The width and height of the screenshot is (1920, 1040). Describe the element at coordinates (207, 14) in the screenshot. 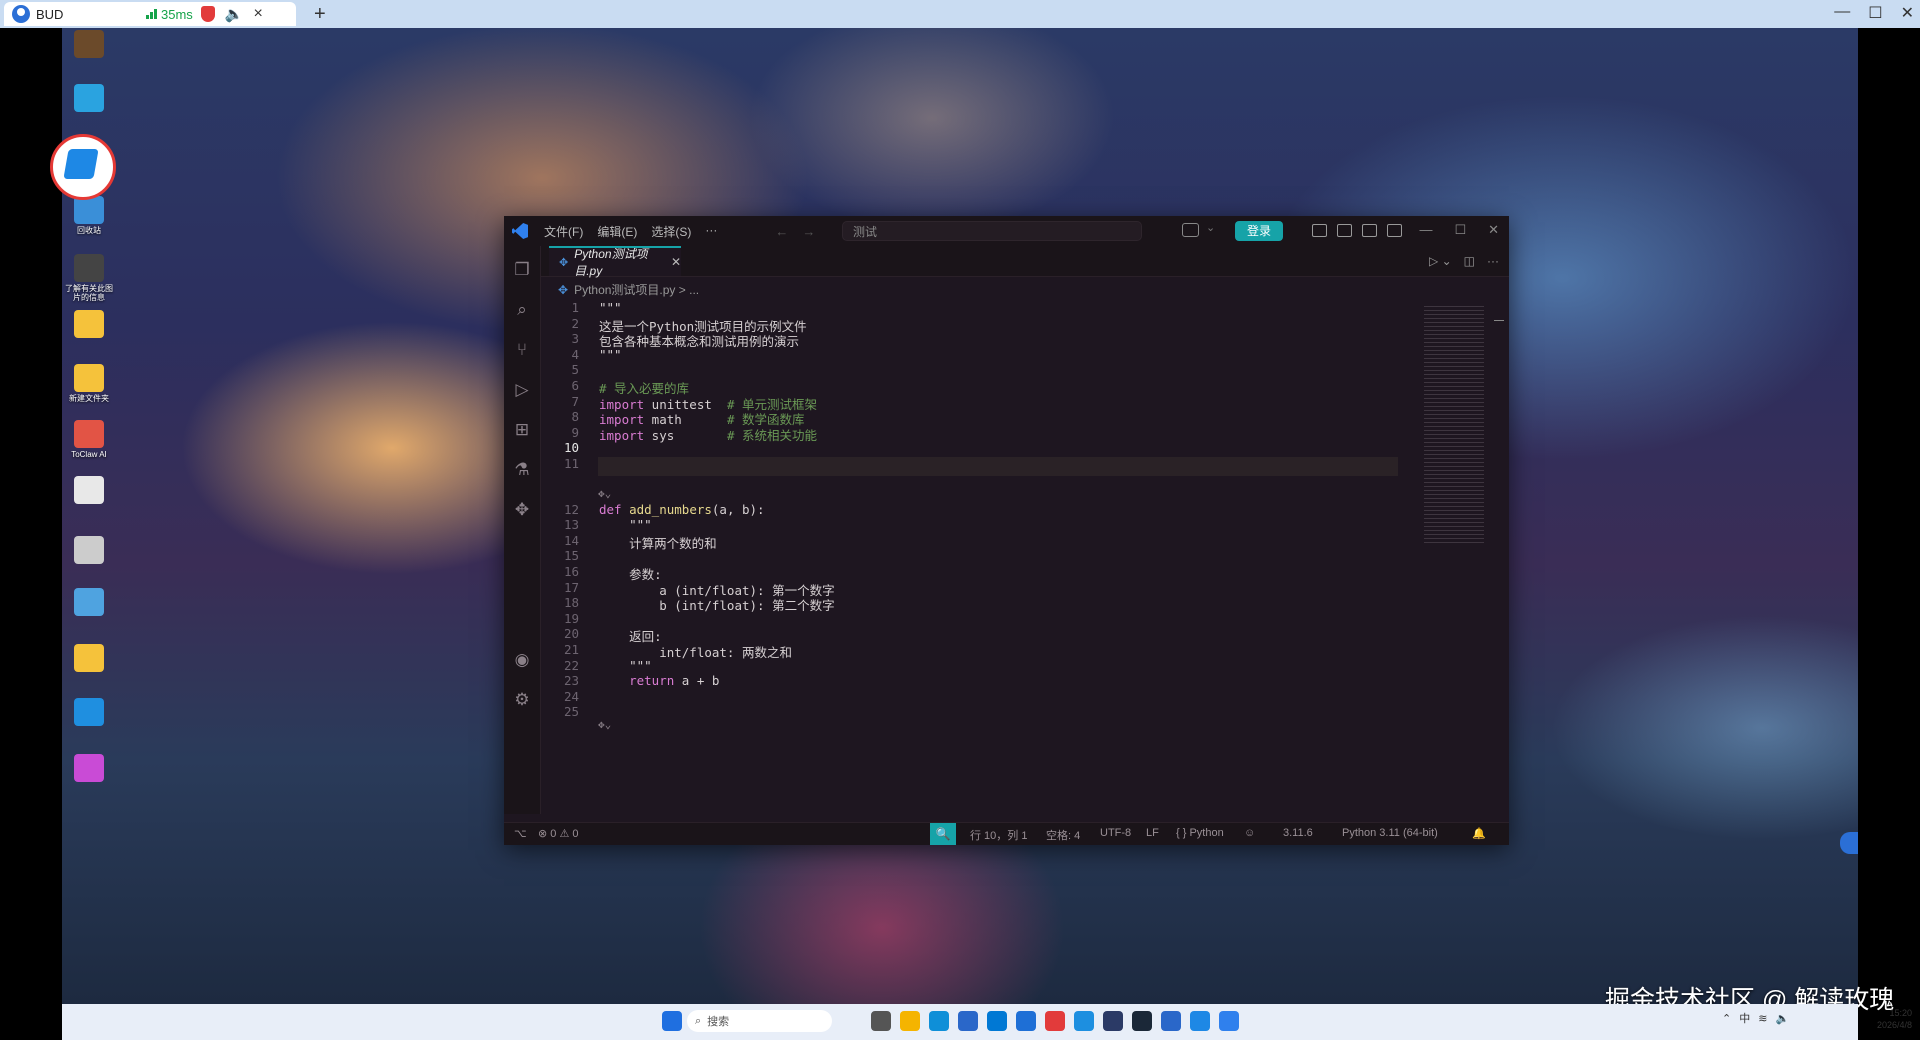

I see `shield-icon` at that location.